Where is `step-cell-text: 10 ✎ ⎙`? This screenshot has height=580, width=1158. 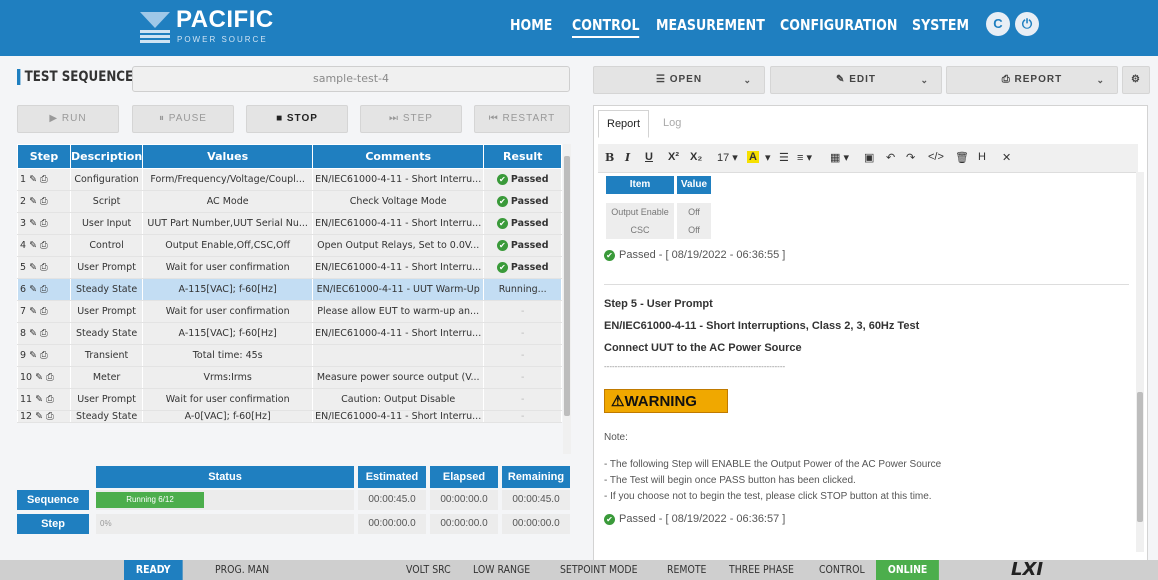 step-cell-text: 10 ✎ ⎙ is located at coordinates (37, 377).